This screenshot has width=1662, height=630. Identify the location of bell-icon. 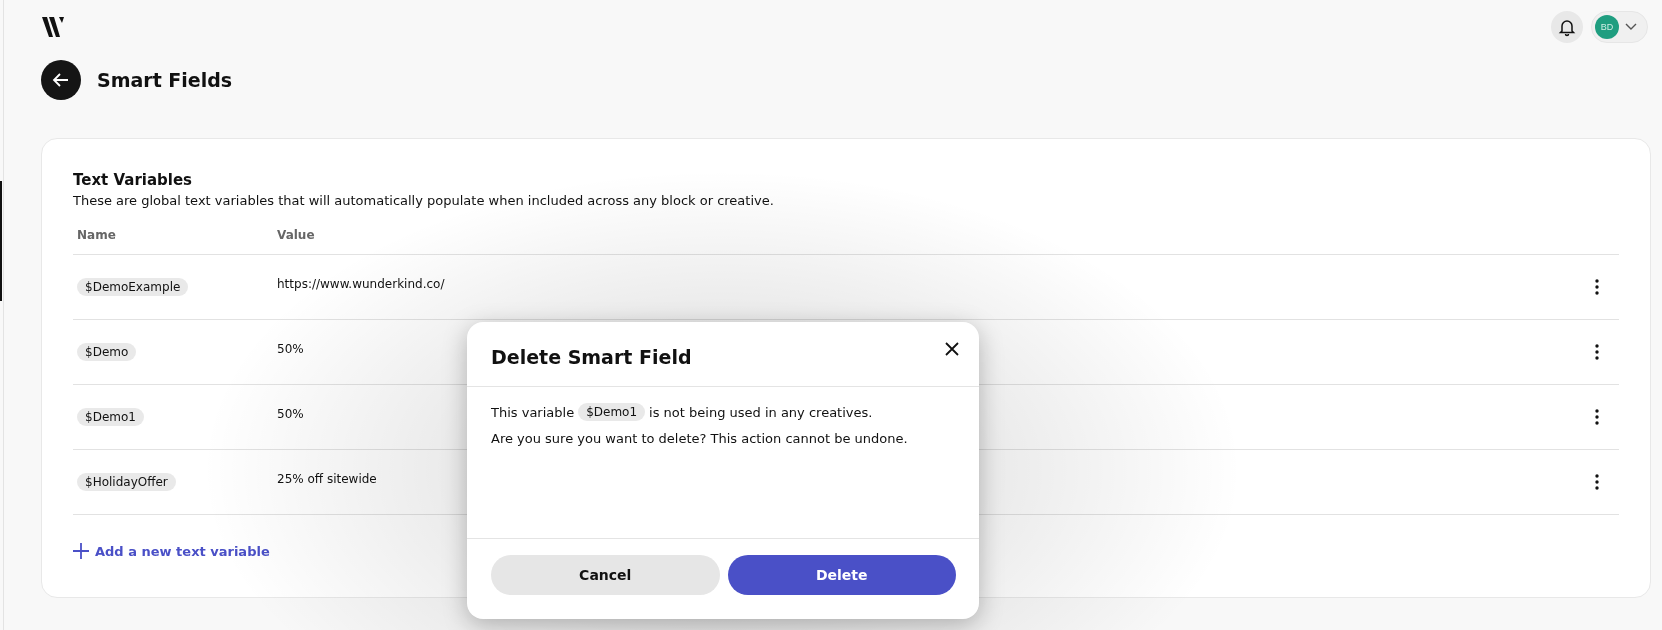
(1567, 27).